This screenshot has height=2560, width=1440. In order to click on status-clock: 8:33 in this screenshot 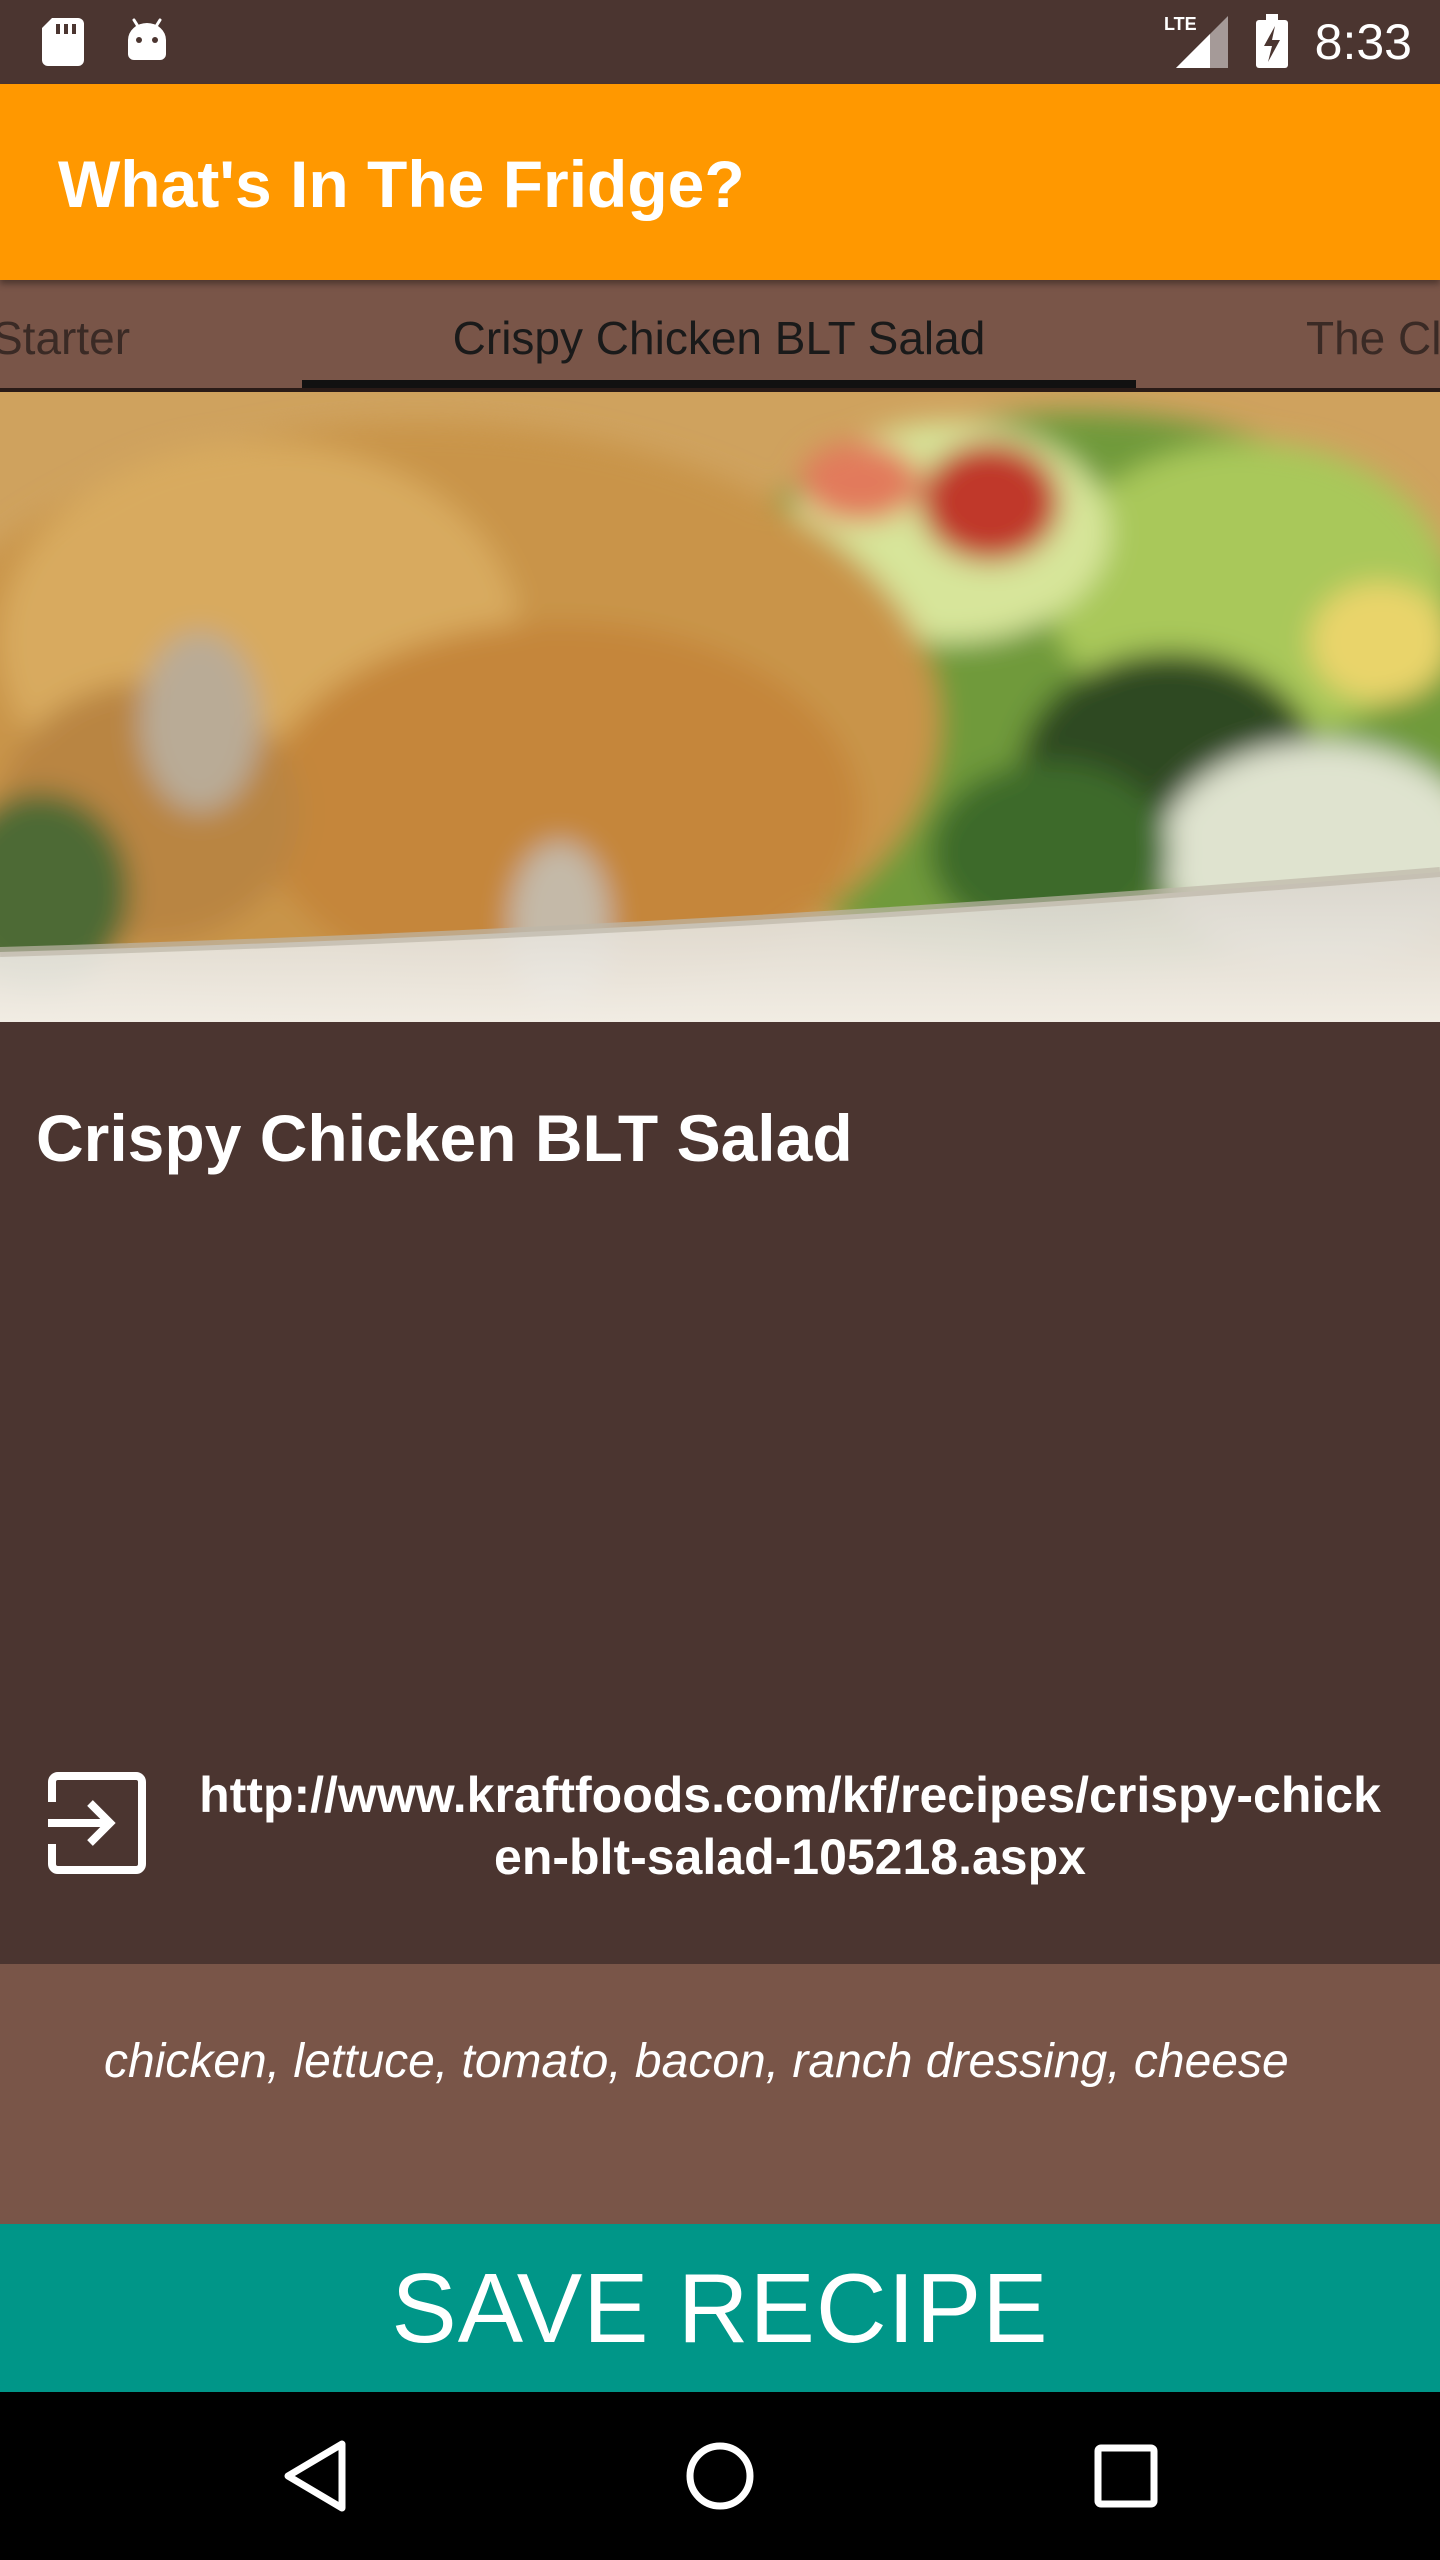, I will do `click(1363, 42)`.